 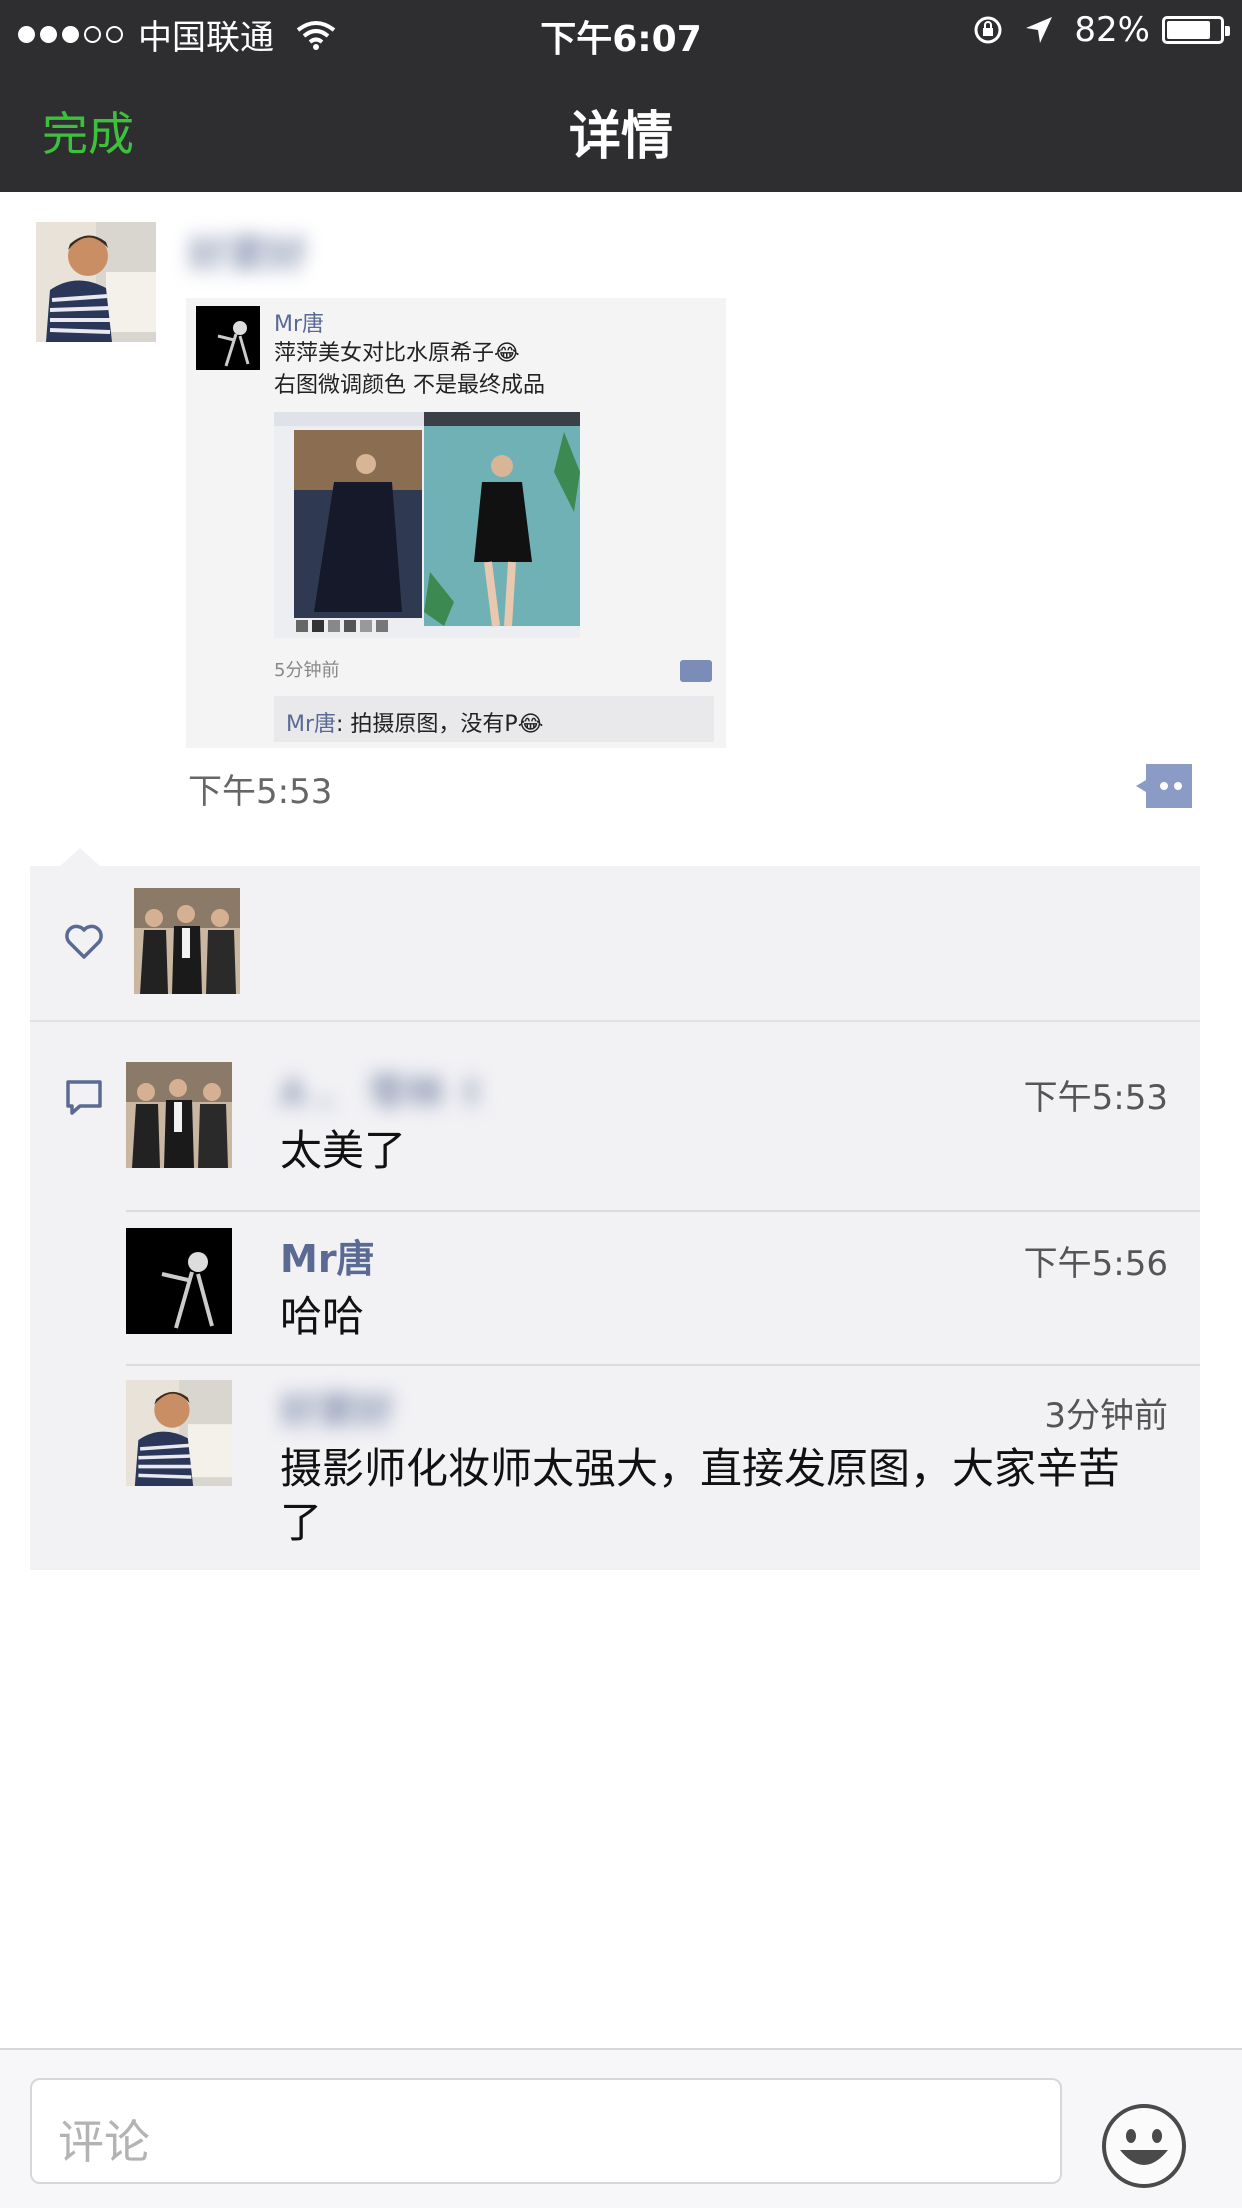 I want to click on battery-nub, so click(x=1227, y=31).